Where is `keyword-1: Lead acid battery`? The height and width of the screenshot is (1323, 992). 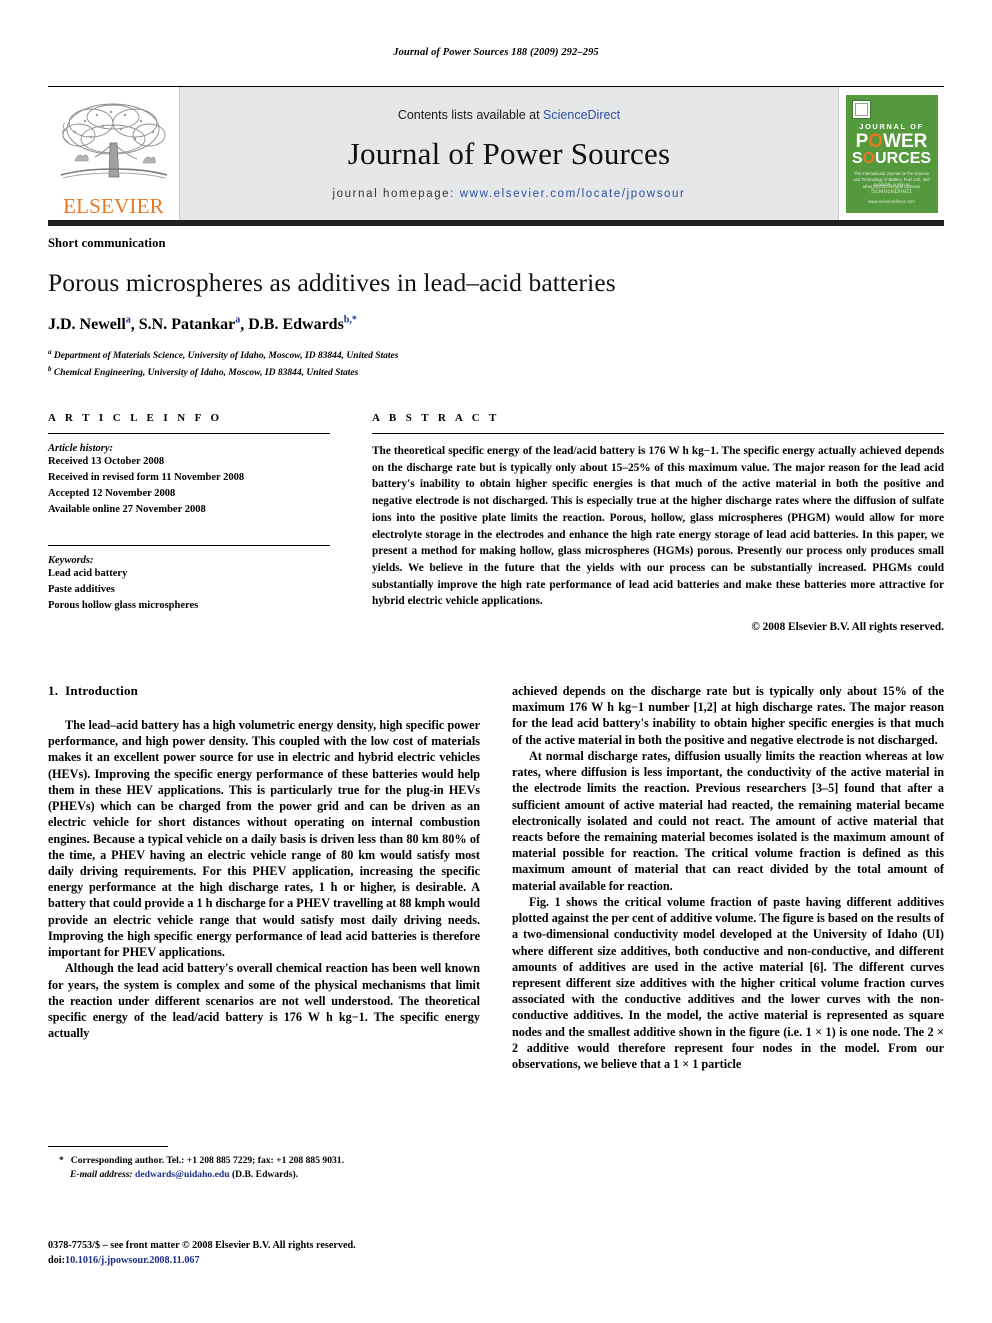
keyword-1: Lead acid battery is located at coordinates (88, 573).